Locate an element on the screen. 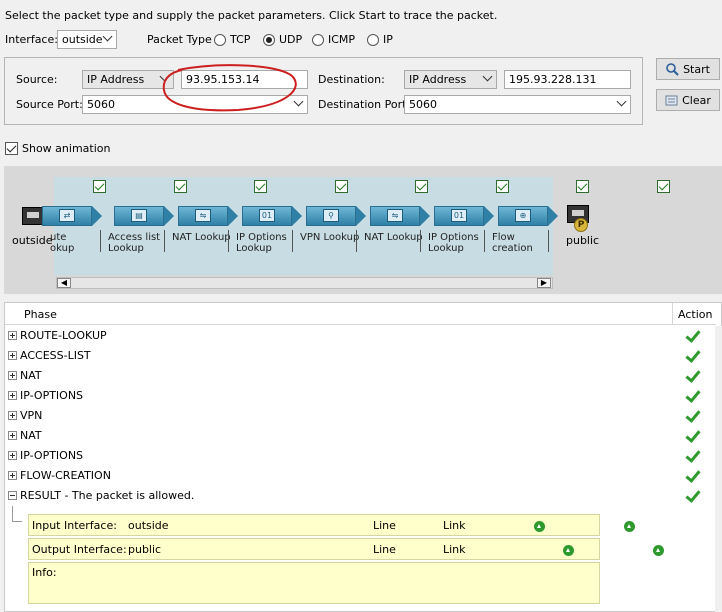 The height and width of the screenshot is (612, 722). flow-track is located at coordinates (303, 226).